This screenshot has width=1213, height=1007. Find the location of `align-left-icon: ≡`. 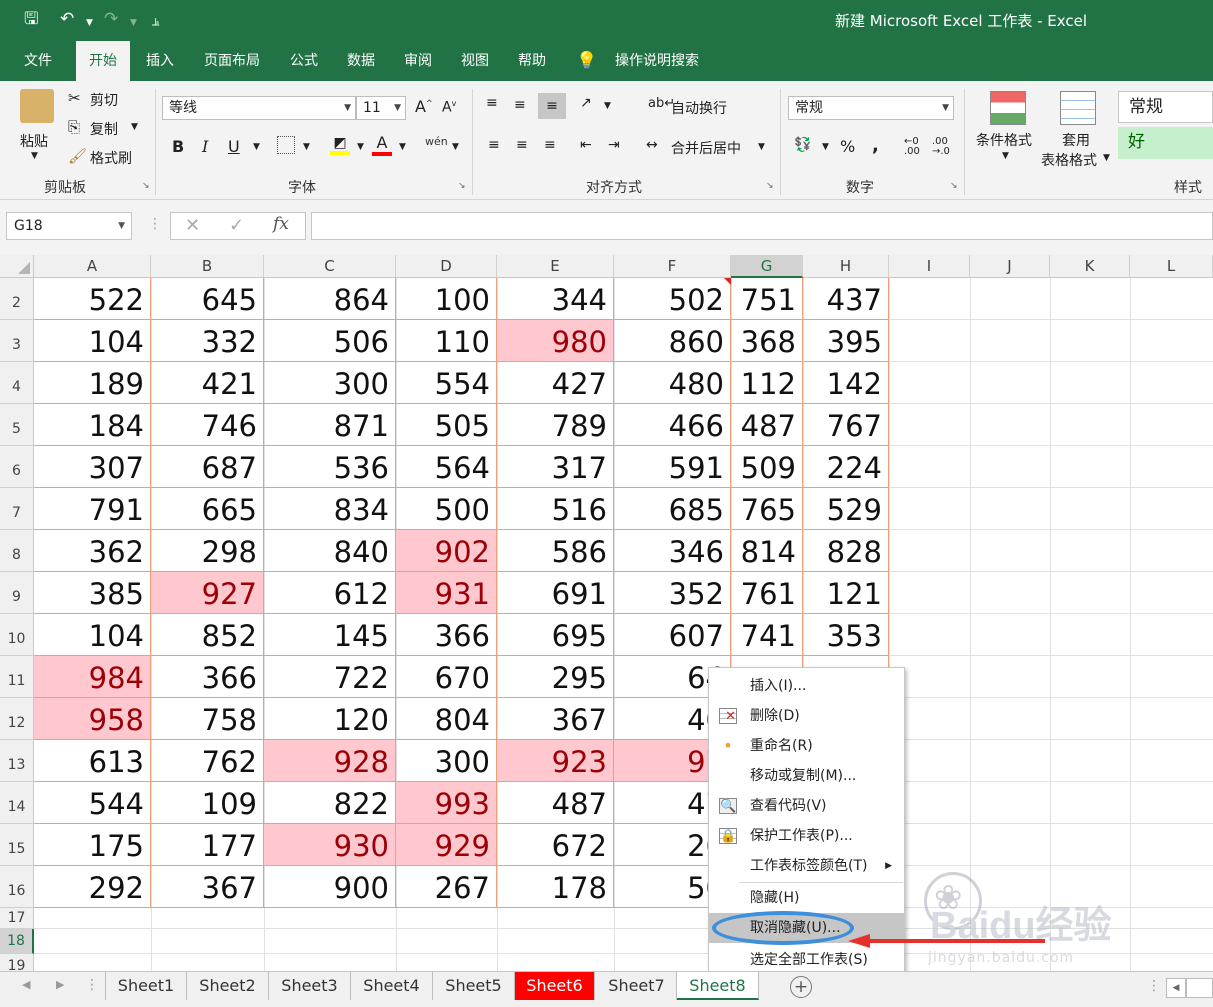

align-left-icon: ≡ is located at coordinates (494, 145).